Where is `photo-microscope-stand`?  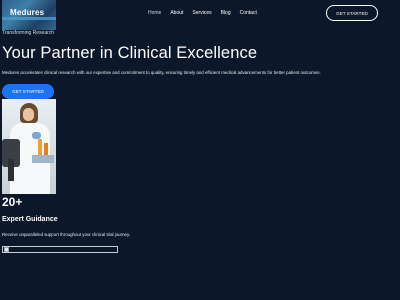 photo-microscope-stand is located at coordinates (11, 170).